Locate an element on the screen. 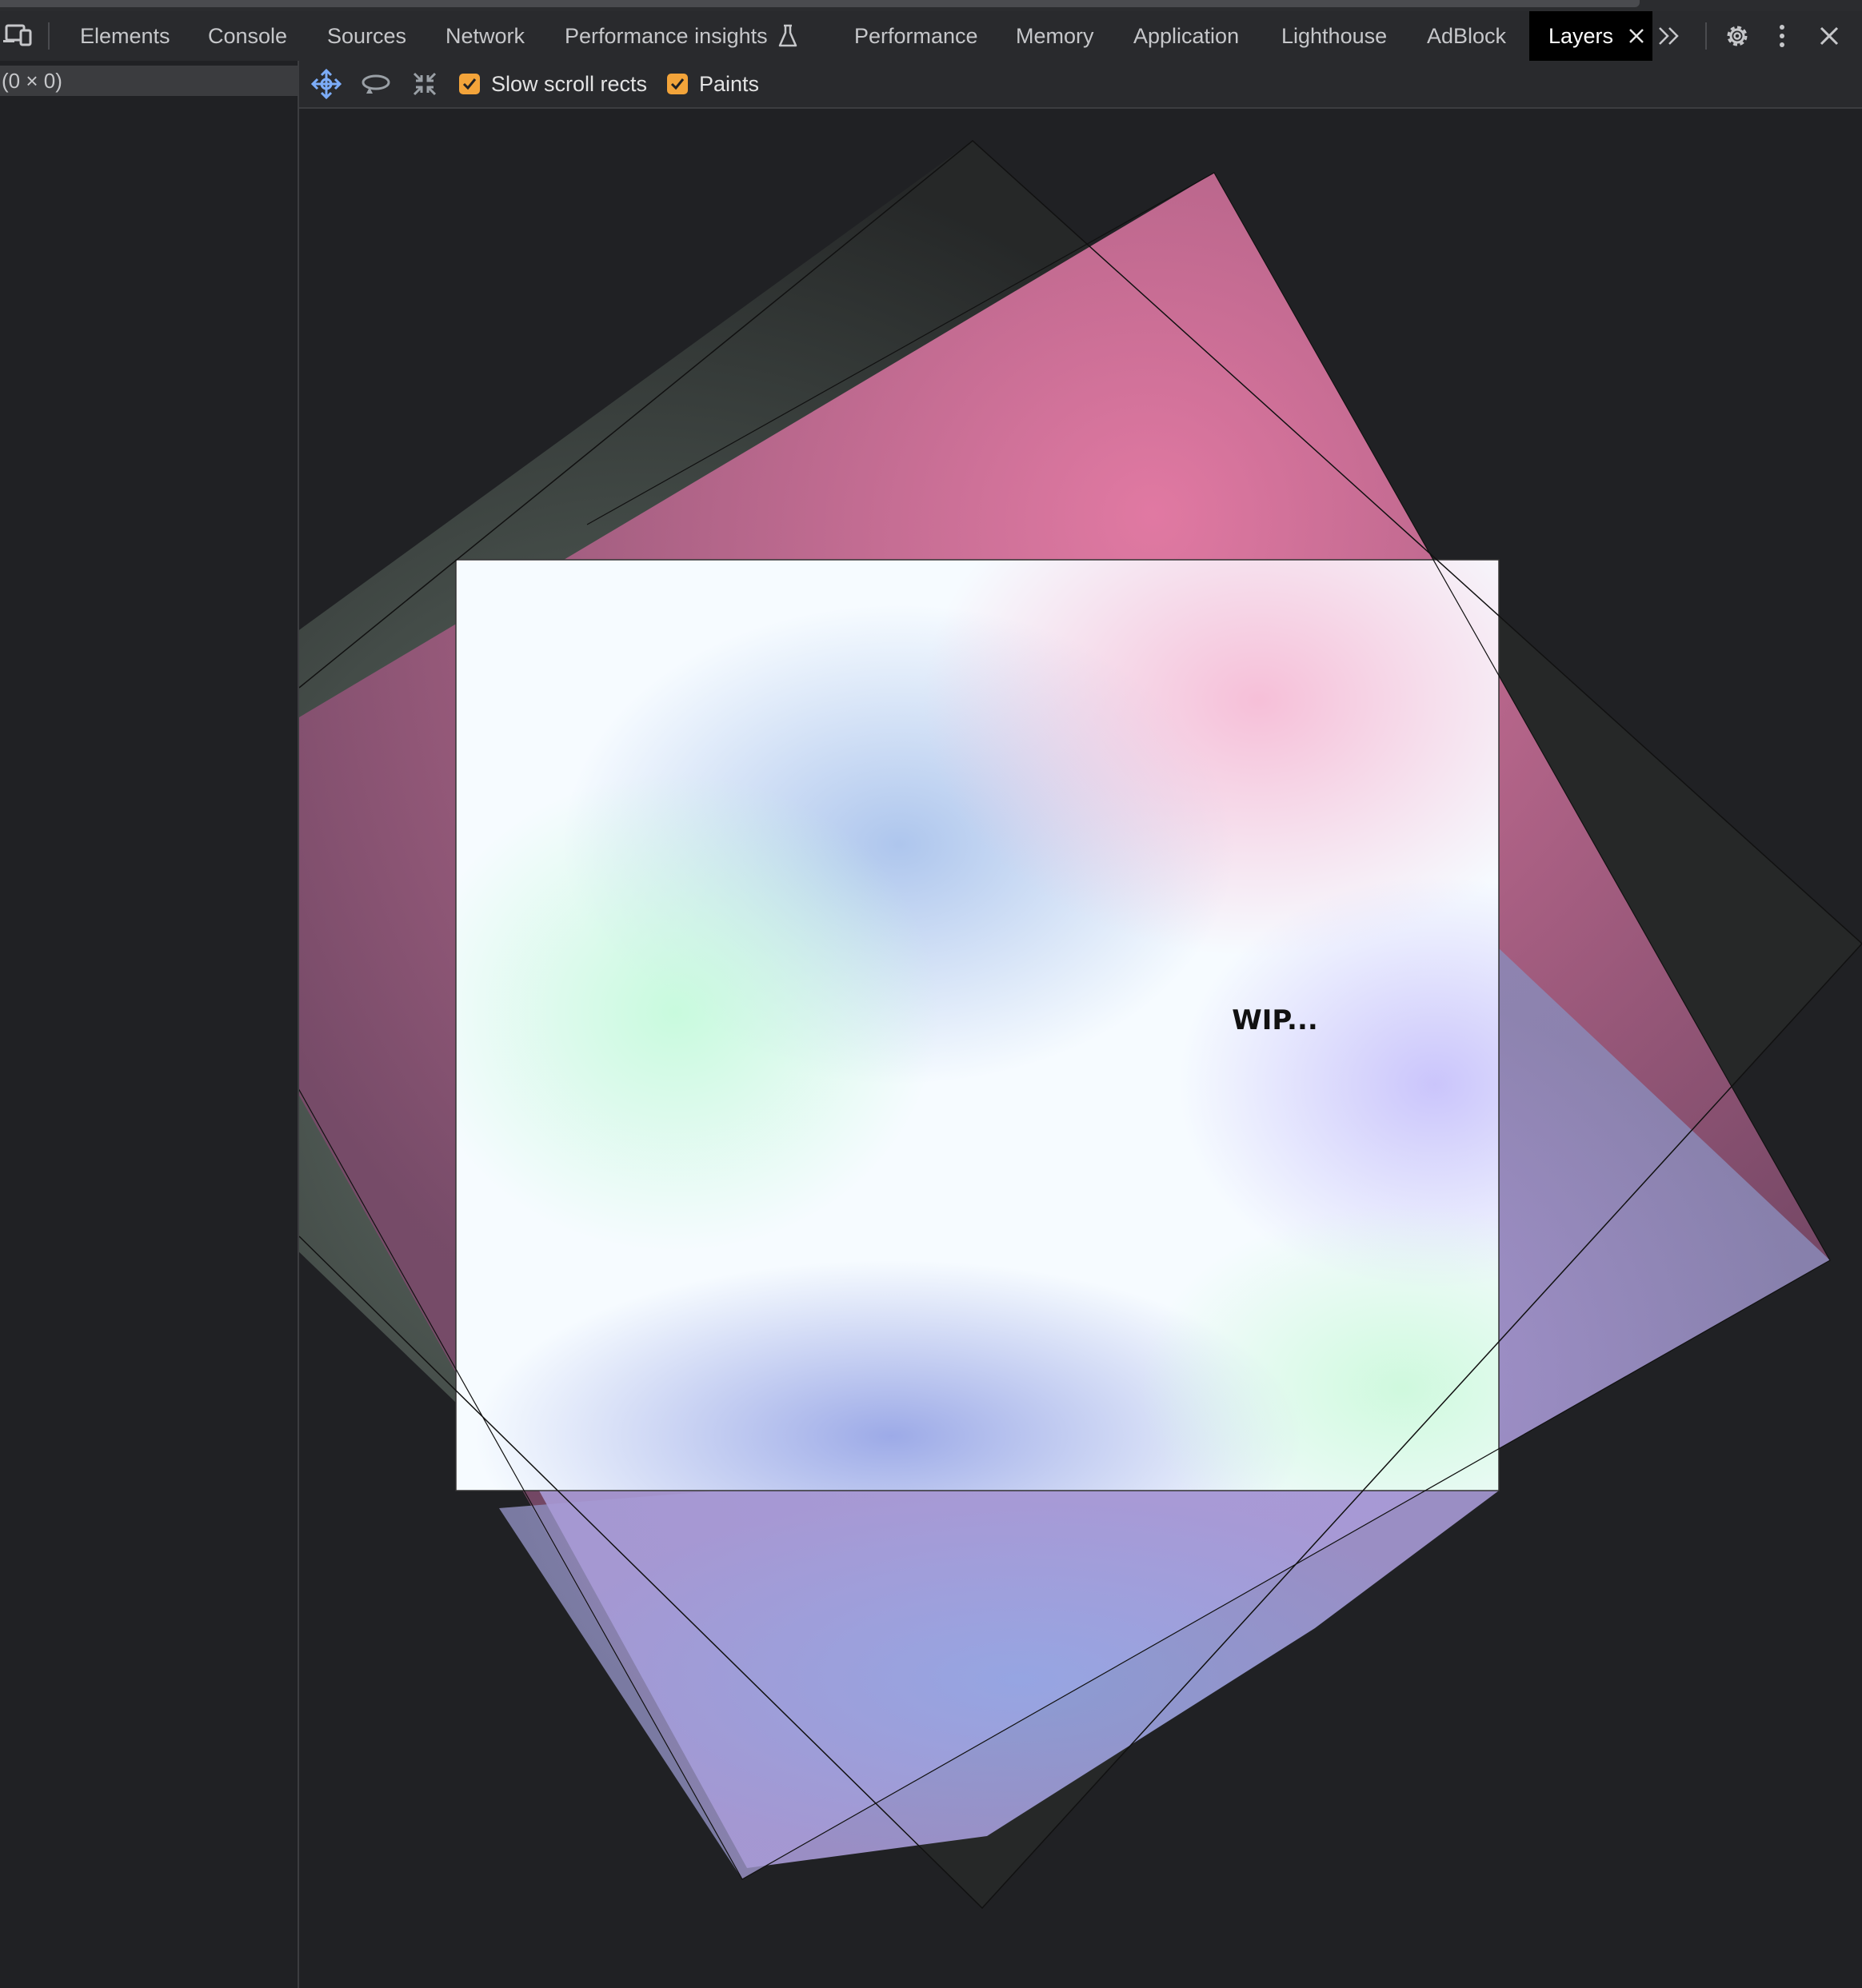 Image resolution: width=1862 pixels, height=1988 pixels. tab-memory: Memory is located at coordinates (1055, 36).